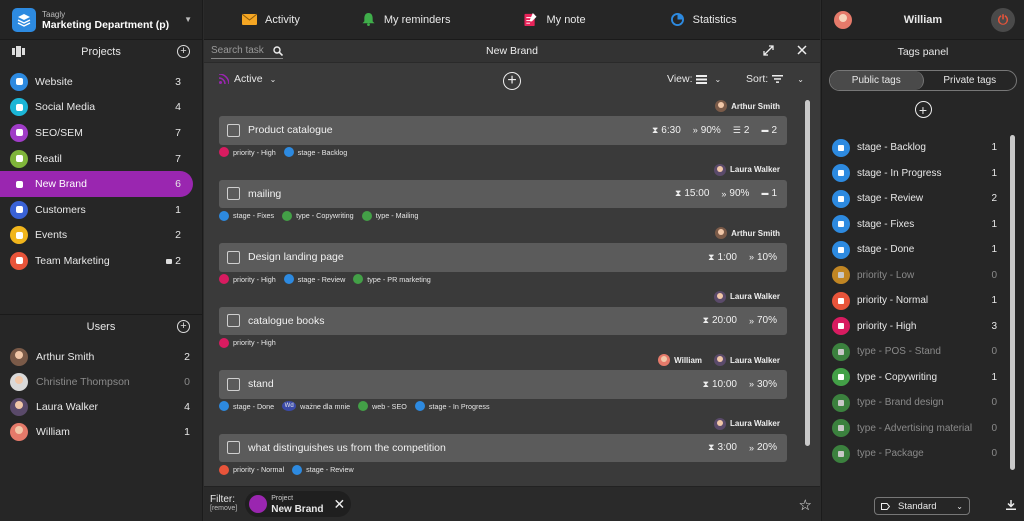 The image size is (1024, 521). I want to click on tag-chip: type - PR marketing, so click(392, 279).